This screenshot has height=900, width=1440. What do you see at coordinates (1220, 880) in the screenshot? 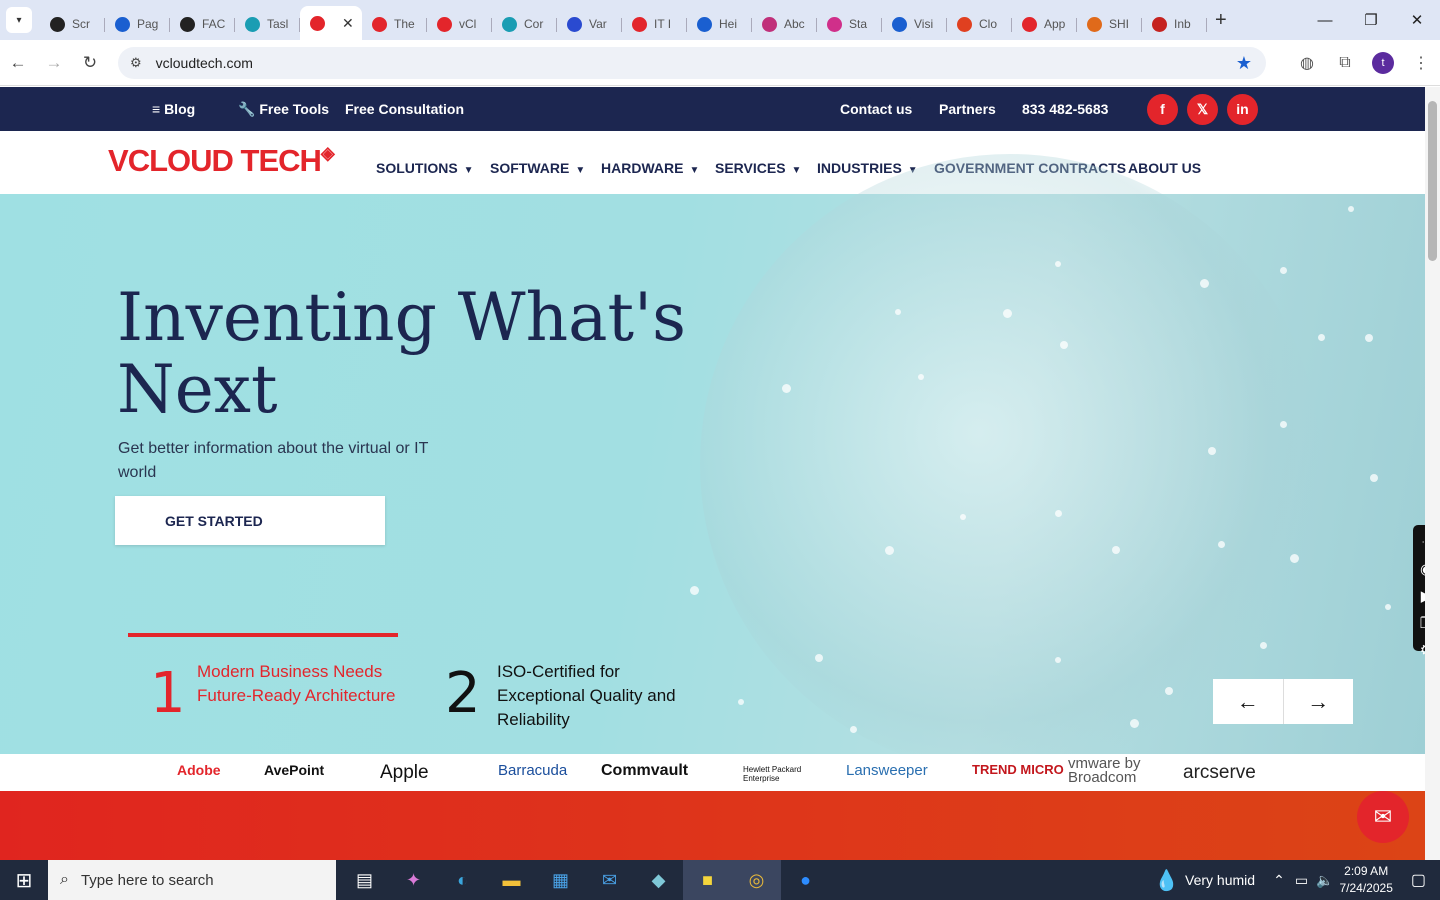
I see `weather-text: Very humid` at bounding box center [1220, 880].